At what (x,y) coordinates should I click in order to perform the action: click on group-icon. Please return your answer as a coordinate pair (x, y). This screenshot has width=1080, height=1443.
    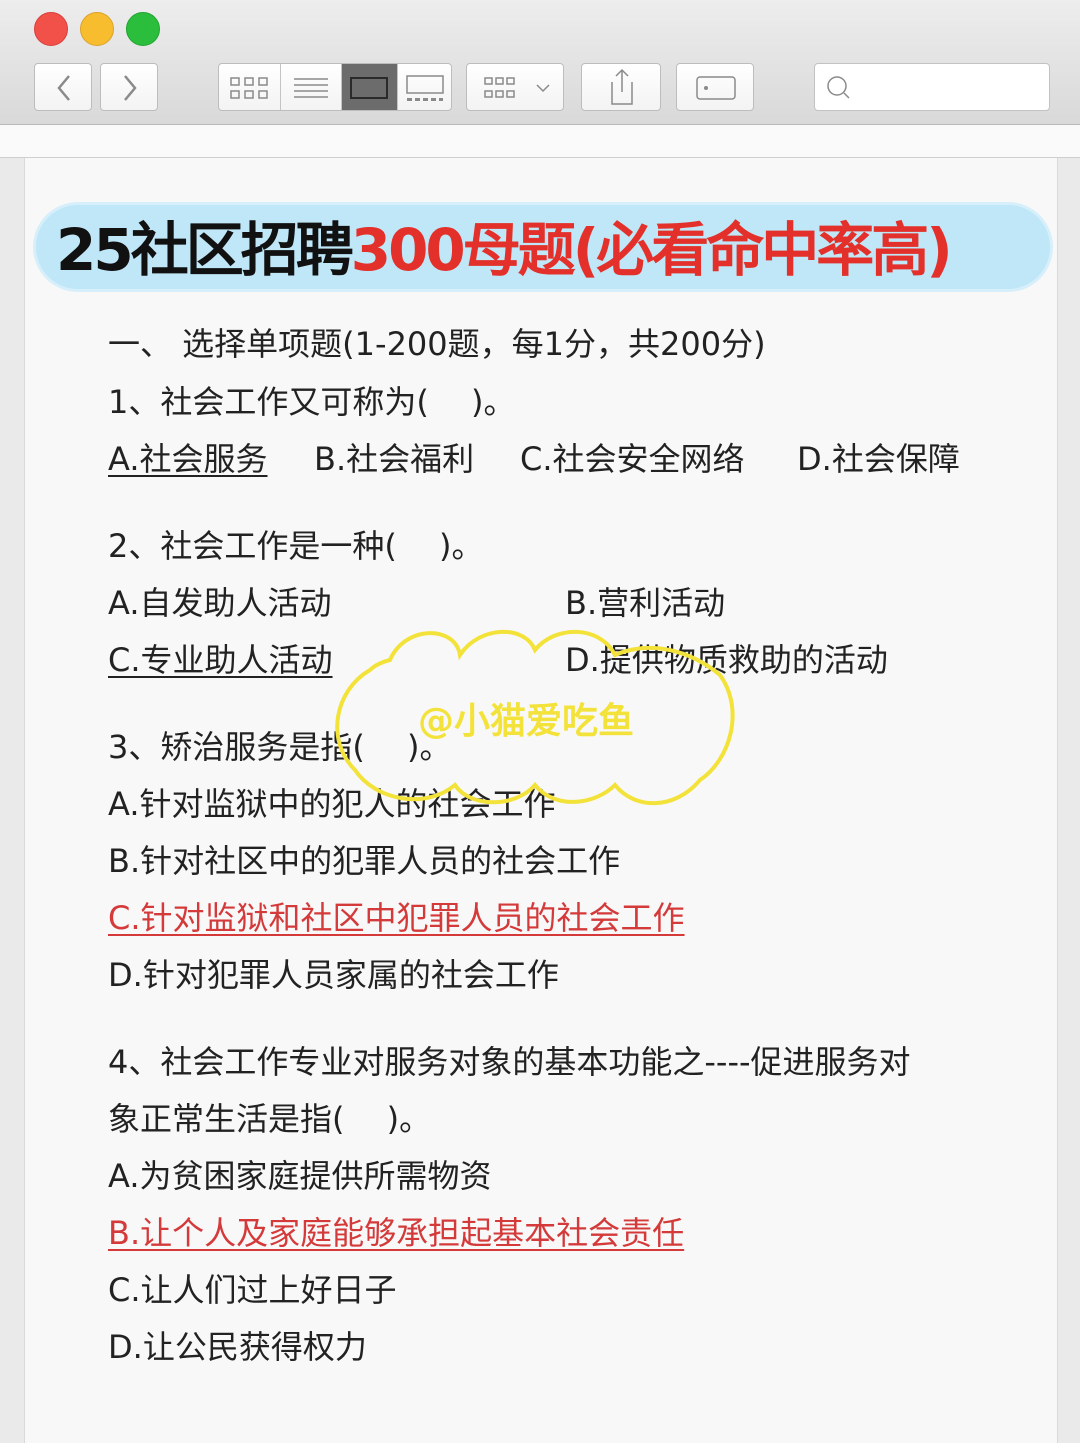
    Looking at the image, I should click on (517, 87).